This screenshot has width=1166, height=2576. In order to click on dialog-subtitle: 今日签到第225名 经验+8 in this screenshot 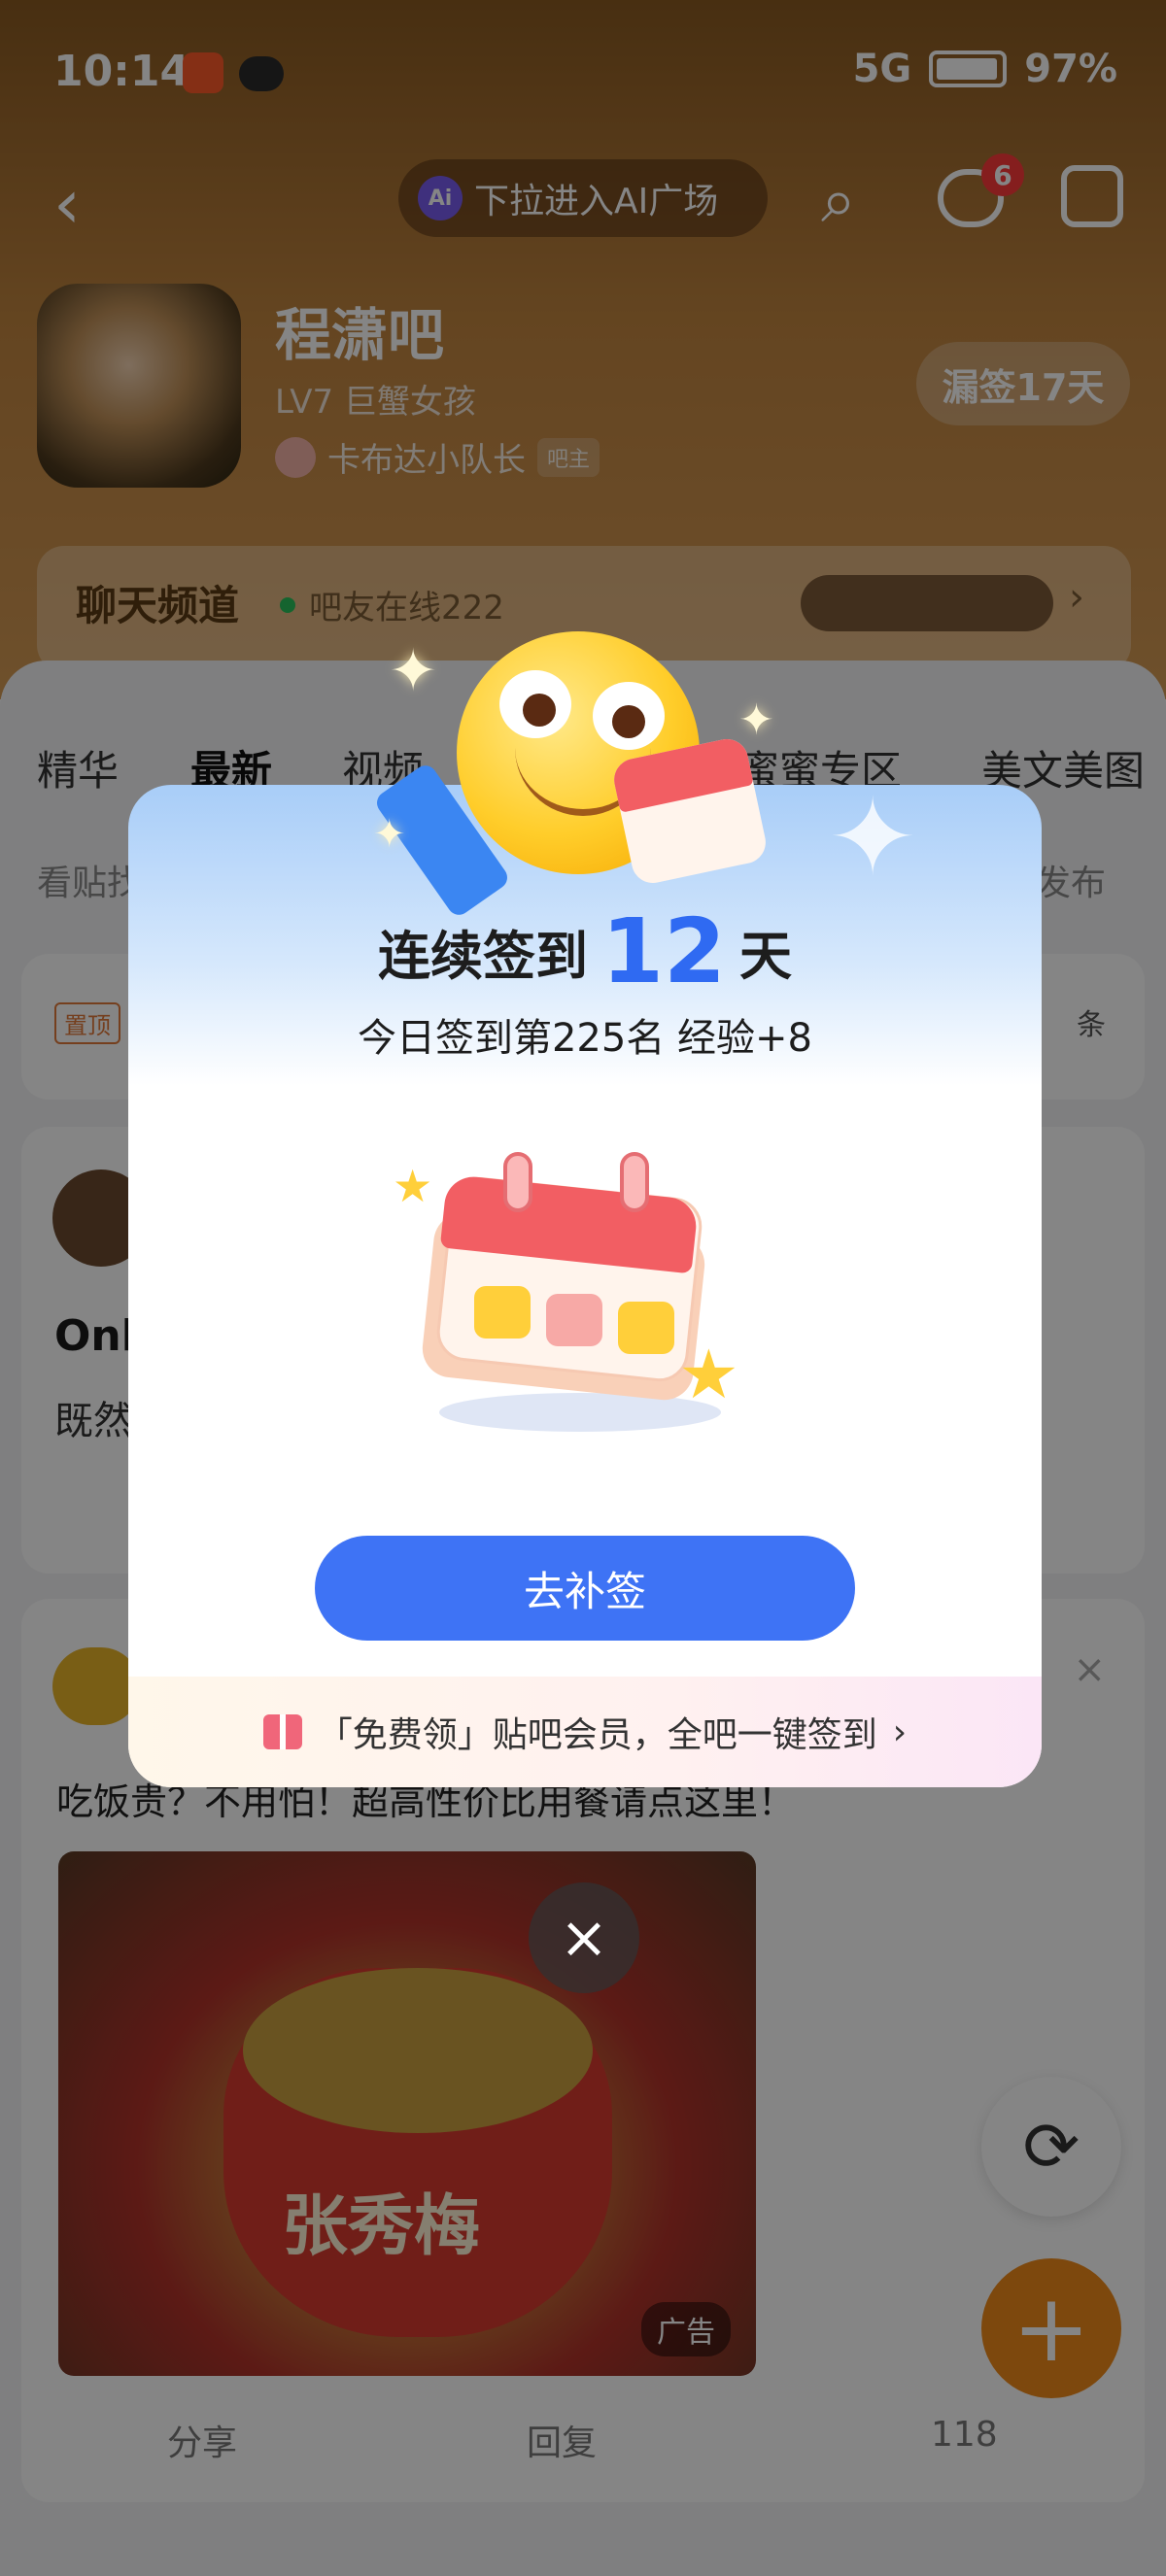, I will do `click(585, 1038)`.